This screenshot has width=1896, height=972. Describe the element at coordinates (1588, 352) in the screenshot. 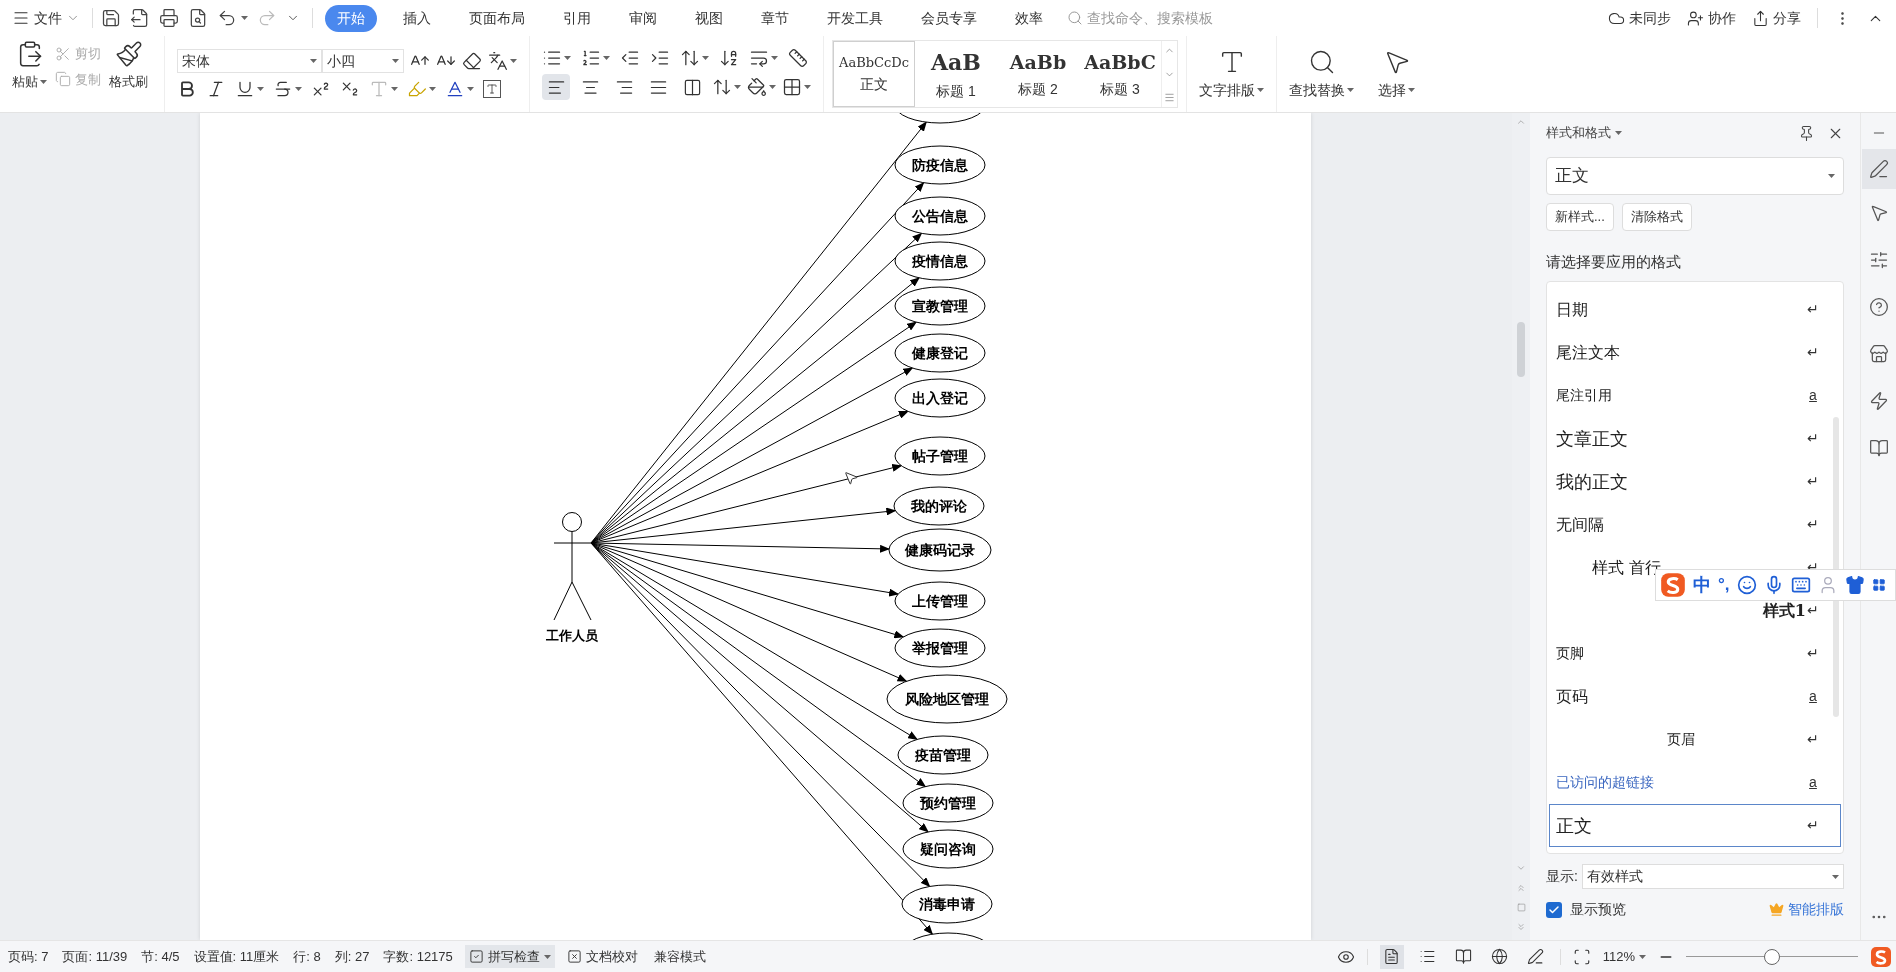

I see `style-name: 尾注文本` at that location.